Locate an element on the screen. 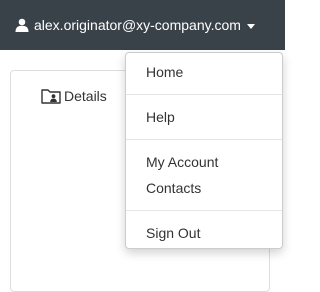  menu-item-help: Help is located at coordinates (204, 117).